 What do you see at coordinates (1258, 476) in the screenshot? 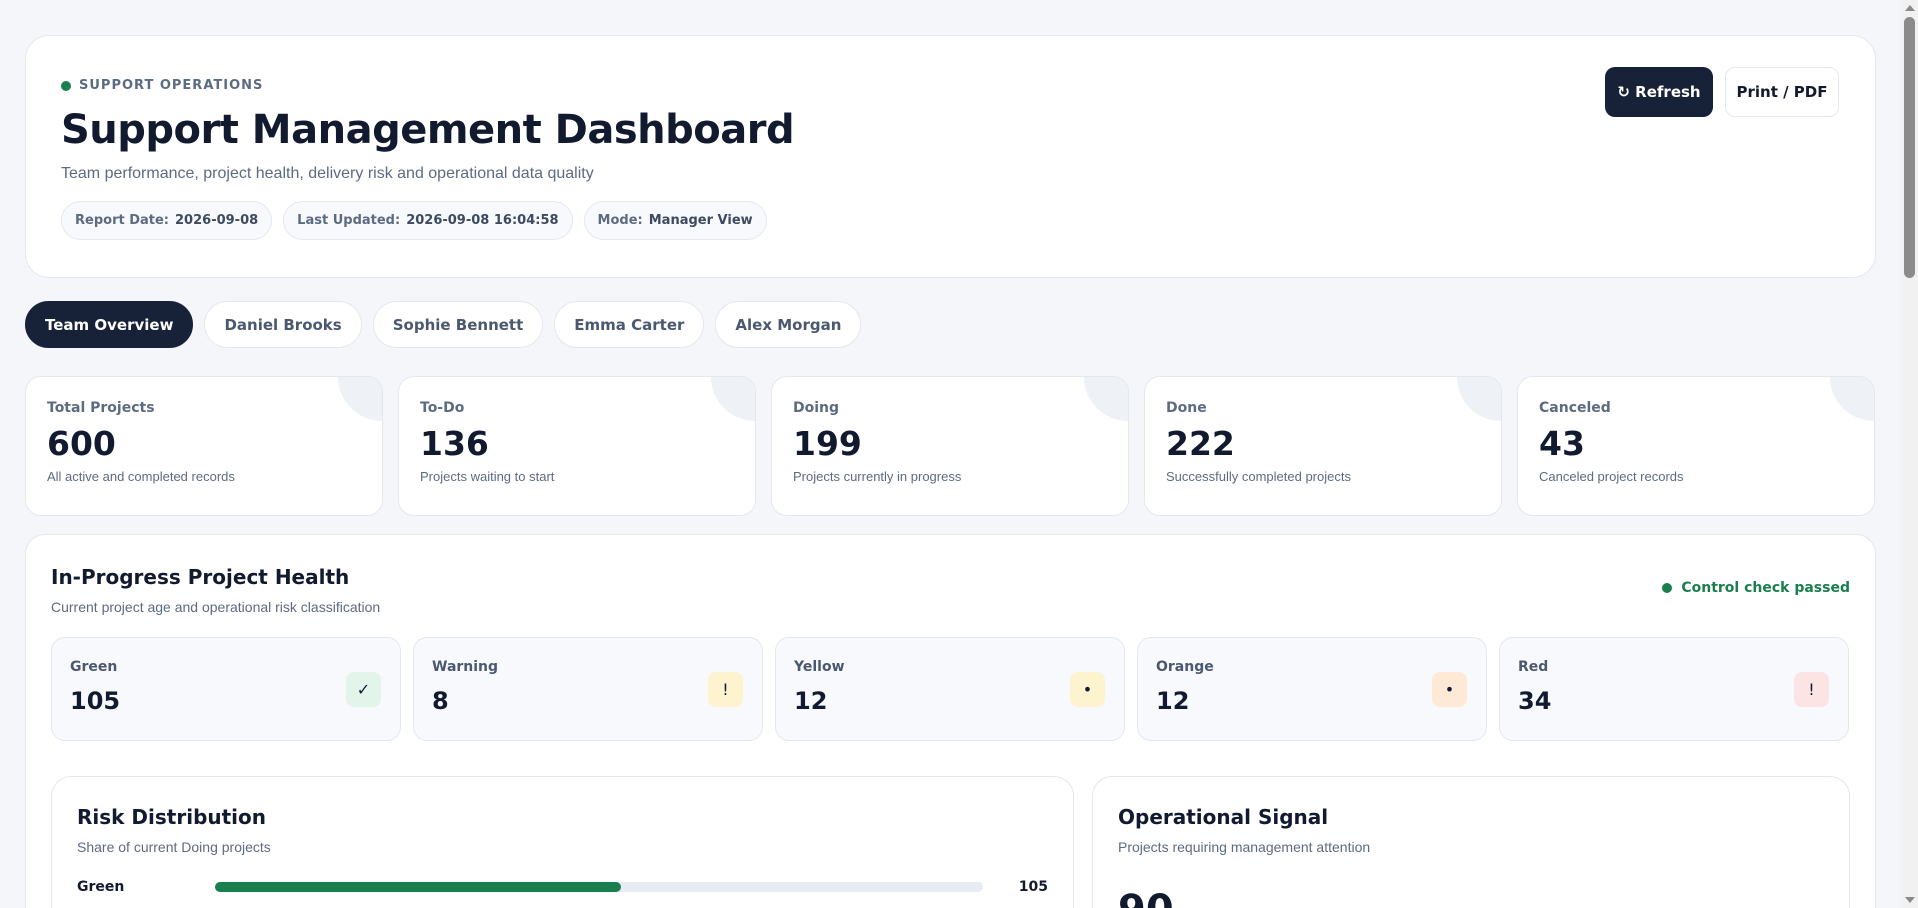
I see `kpi-description: Successfully completed projects` at bounding box center [1258, 476].